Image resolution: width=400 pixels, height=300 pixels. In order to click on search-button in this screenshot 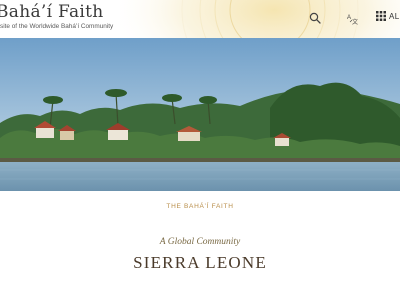, I will do `click(315, 18)`.